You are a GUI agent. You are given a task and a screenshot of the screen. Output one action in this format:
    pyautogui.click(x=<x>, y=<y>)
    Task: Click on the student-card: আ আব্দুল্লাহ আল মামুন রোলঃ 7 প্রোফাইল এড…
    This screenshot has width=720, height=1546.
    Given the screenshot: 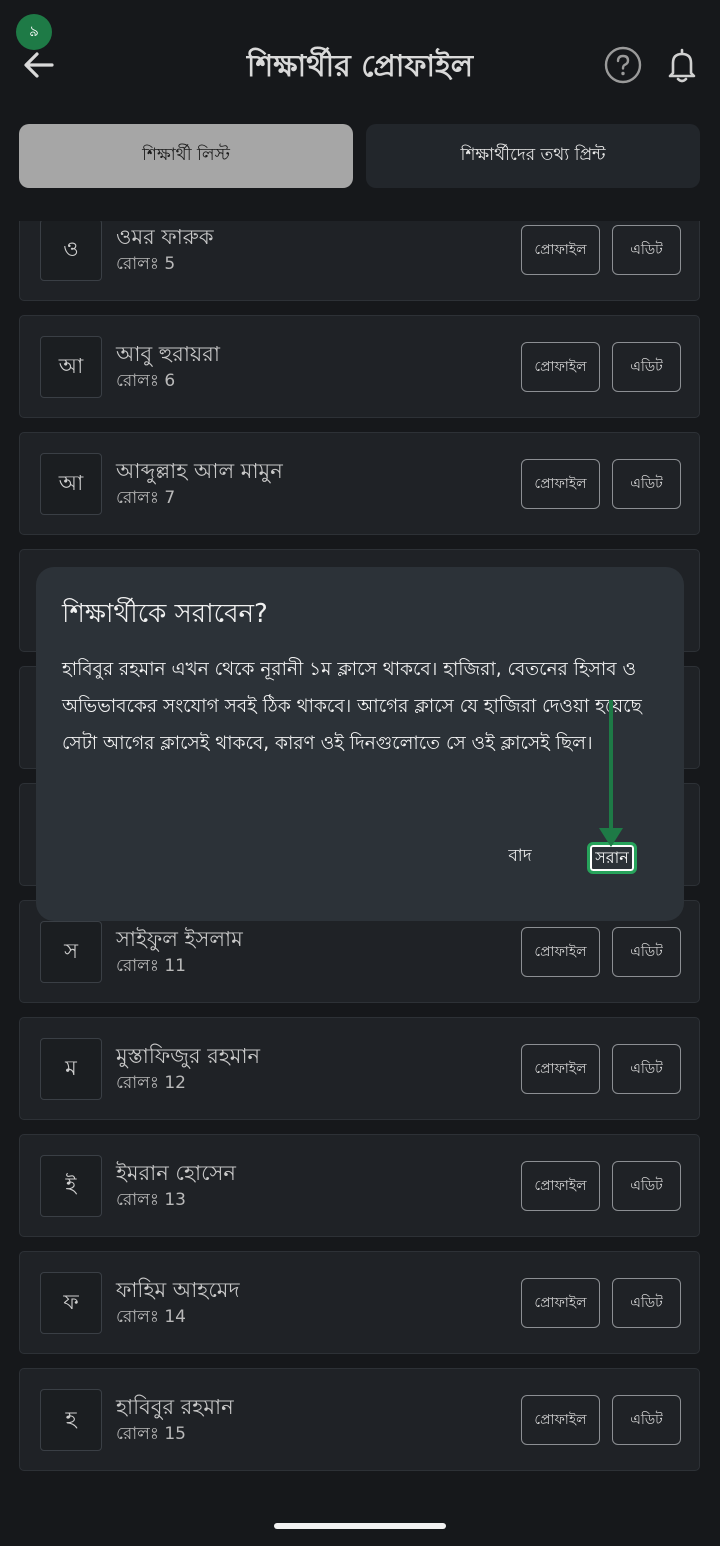 What is the action you would take?
    pyautogui.click(x=359, y=483)
    